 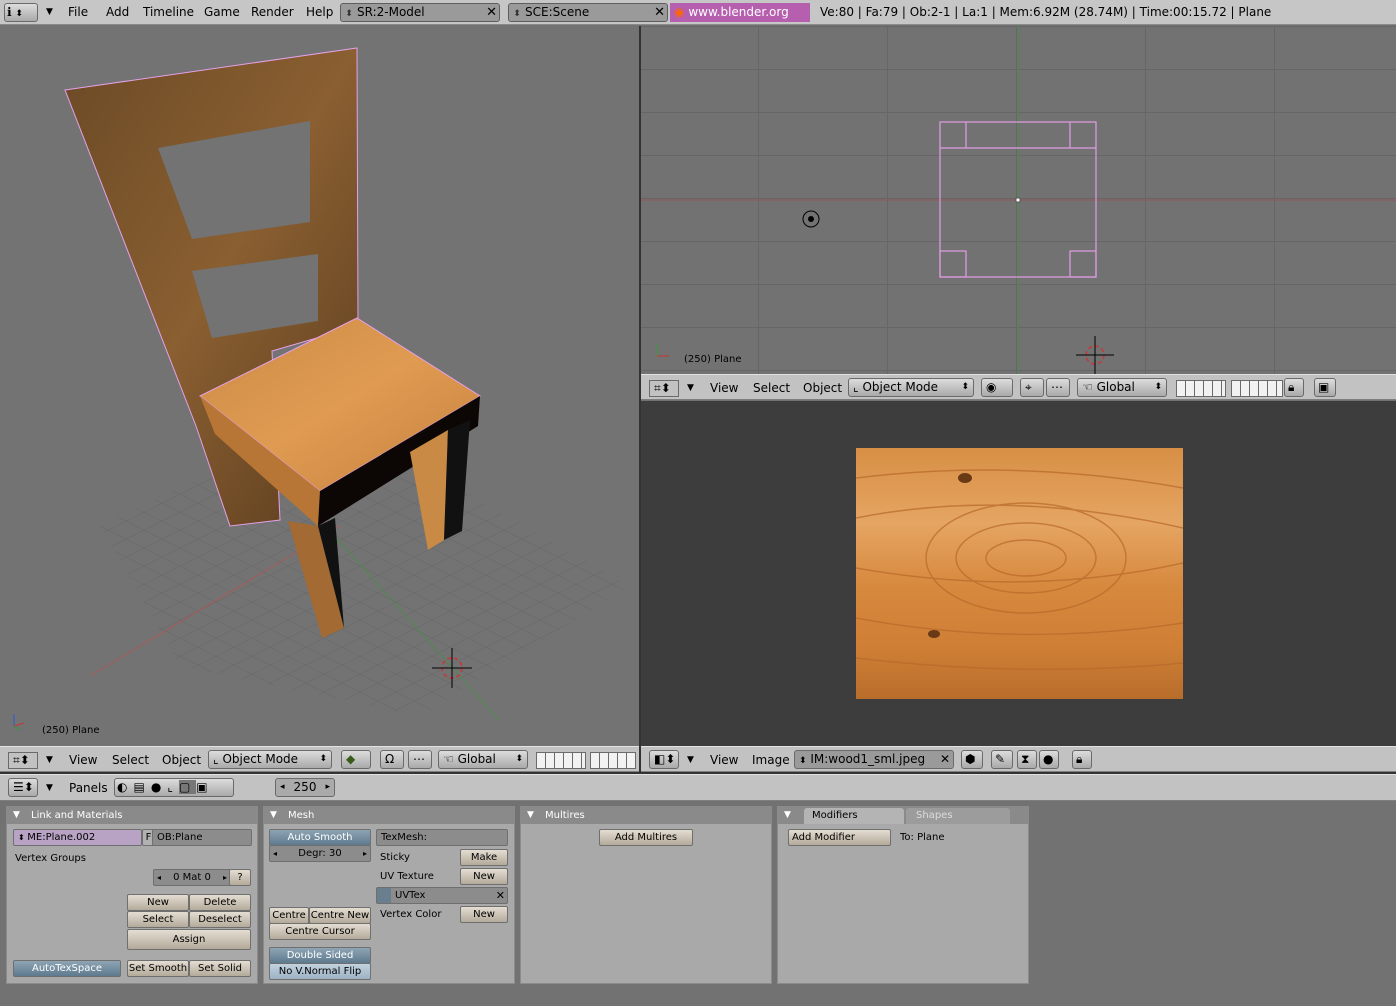 I want to click on script-icon: ▤, so click(x=141, y=787).